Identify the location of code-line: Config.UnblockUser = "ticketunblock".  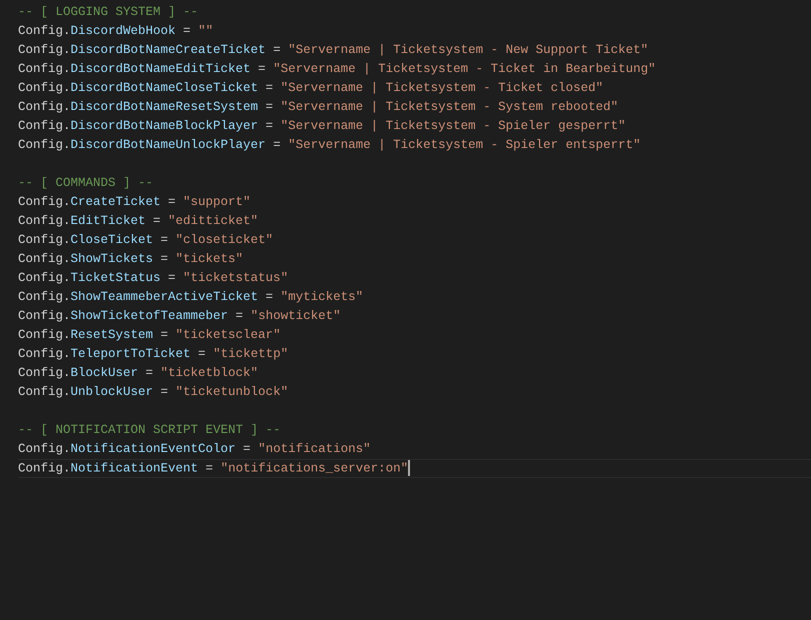
(154, 392).